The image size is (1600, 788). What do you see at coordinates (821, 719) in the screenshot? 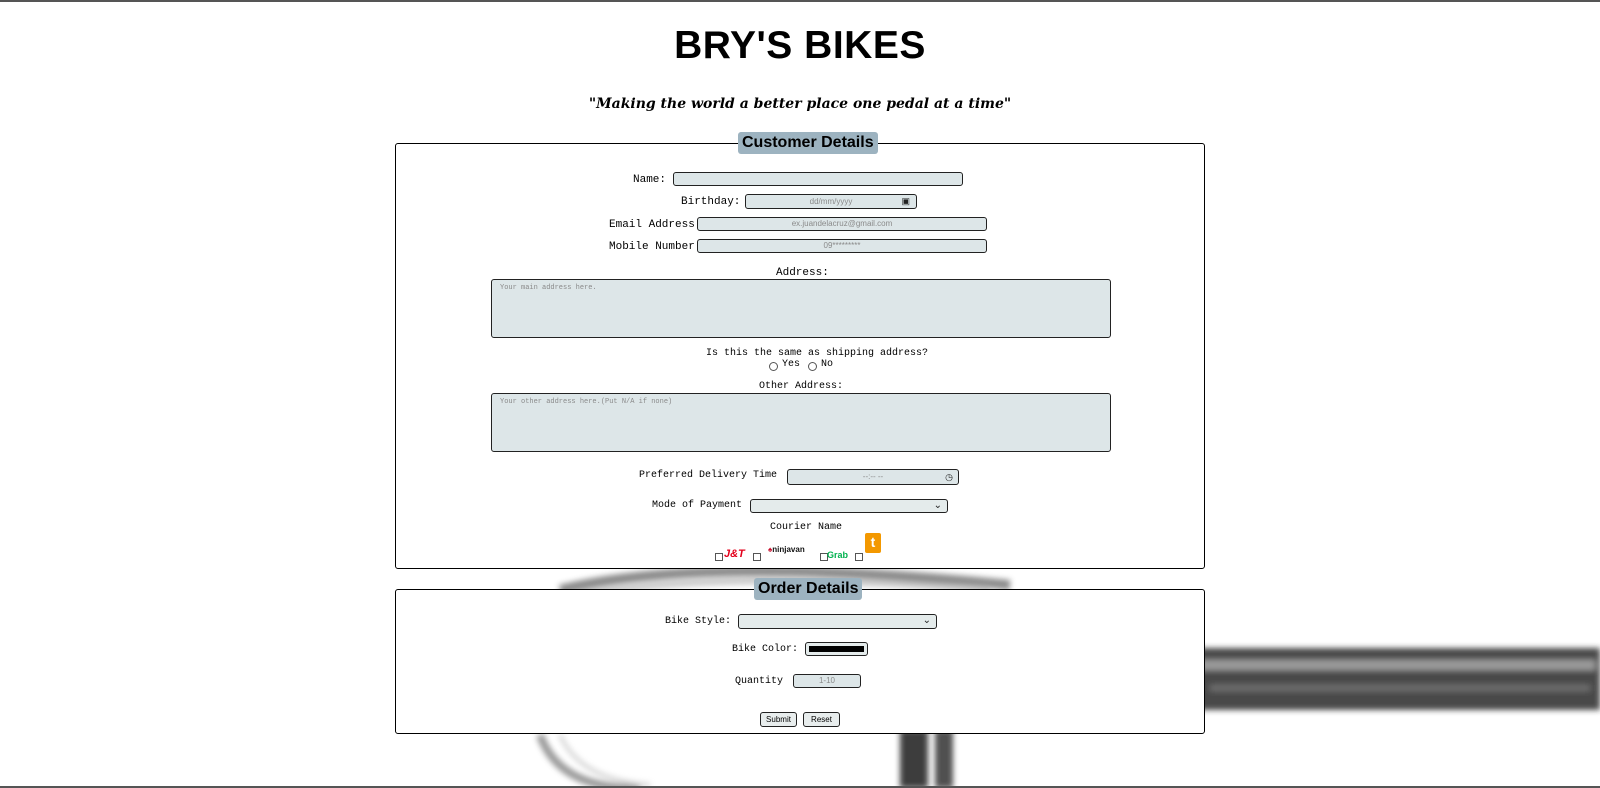
I see `reset-button: Reset` at bounding box center [821, 719].